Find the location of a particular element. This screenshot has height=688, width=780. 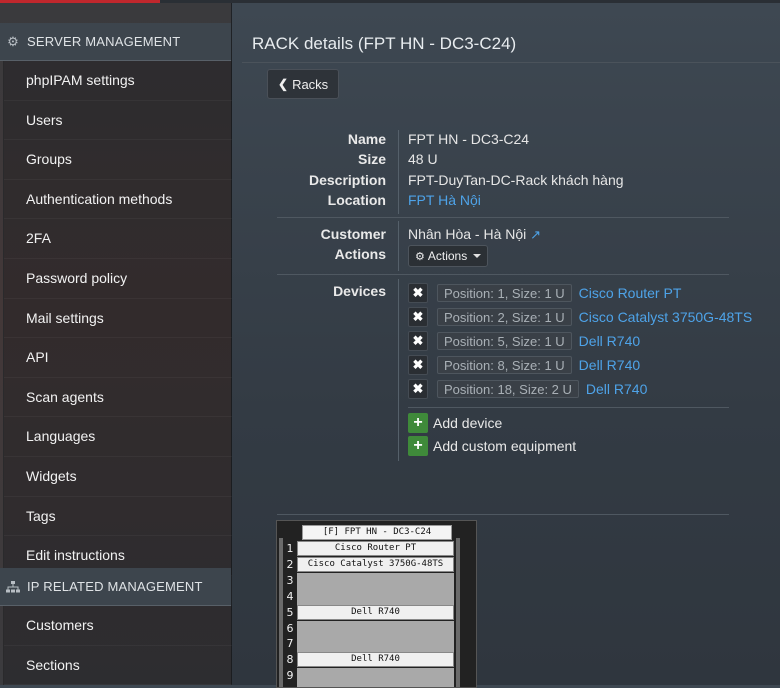

sidebar-item-api: API is located at coordinates (118, 358).